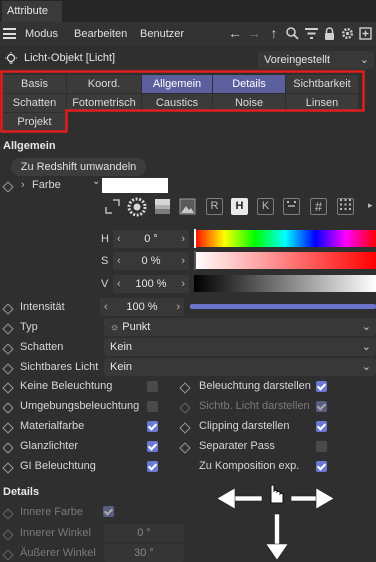 Image resolution: width=376 pixels, height=562 pixels. What do you see at coordinates (32, 11) in the screenshot?
I see `attribute-tab: Attribute` at bounding box center [32, 11].